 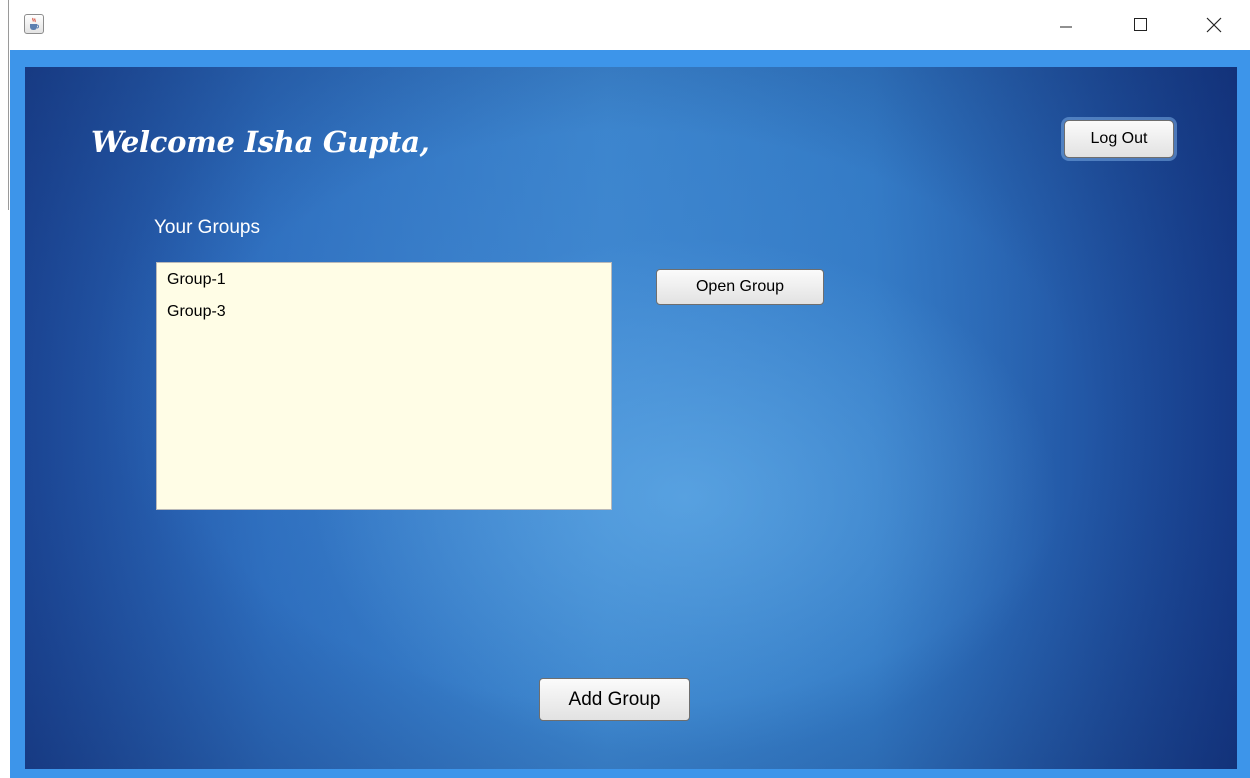 I want to click on logout-button: Log Out, so click(x=1119, y=139).